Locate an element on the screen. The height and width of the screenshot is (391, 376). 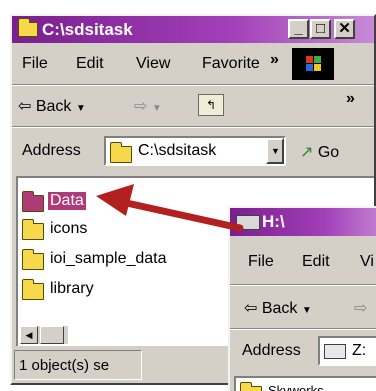
menu-bar: File Edit View Favorite » is located at coordinates (193, 64).